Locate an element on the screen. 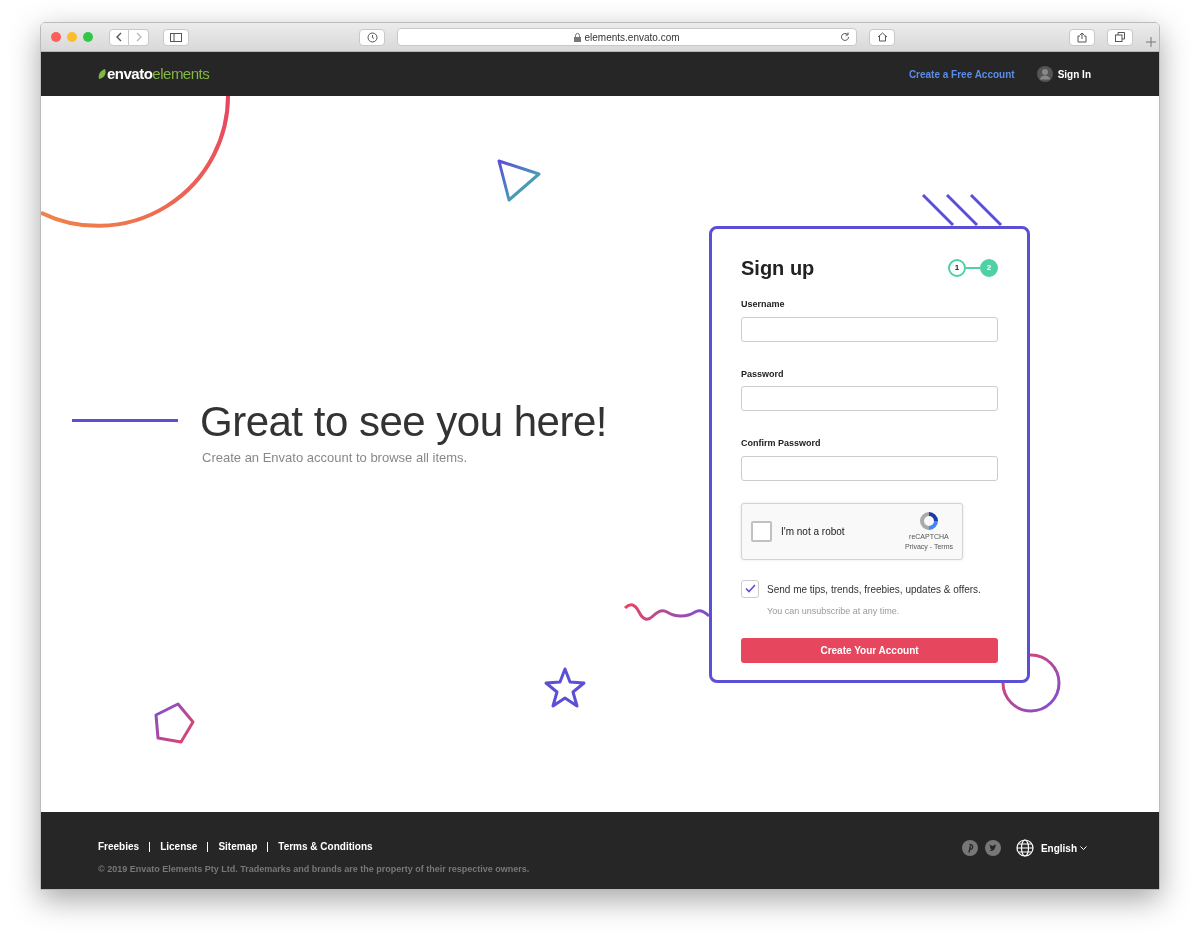  home-button is located at coordinates (882, 37).